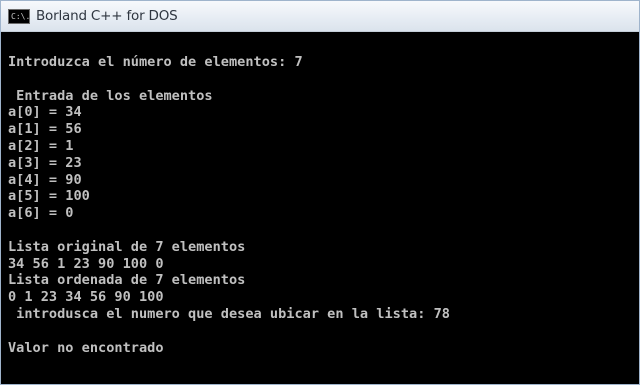 Image resolution: width=640 pixels, height=385 pixels. I want to click on console-line: a[0] = 34, so click(45, 112).